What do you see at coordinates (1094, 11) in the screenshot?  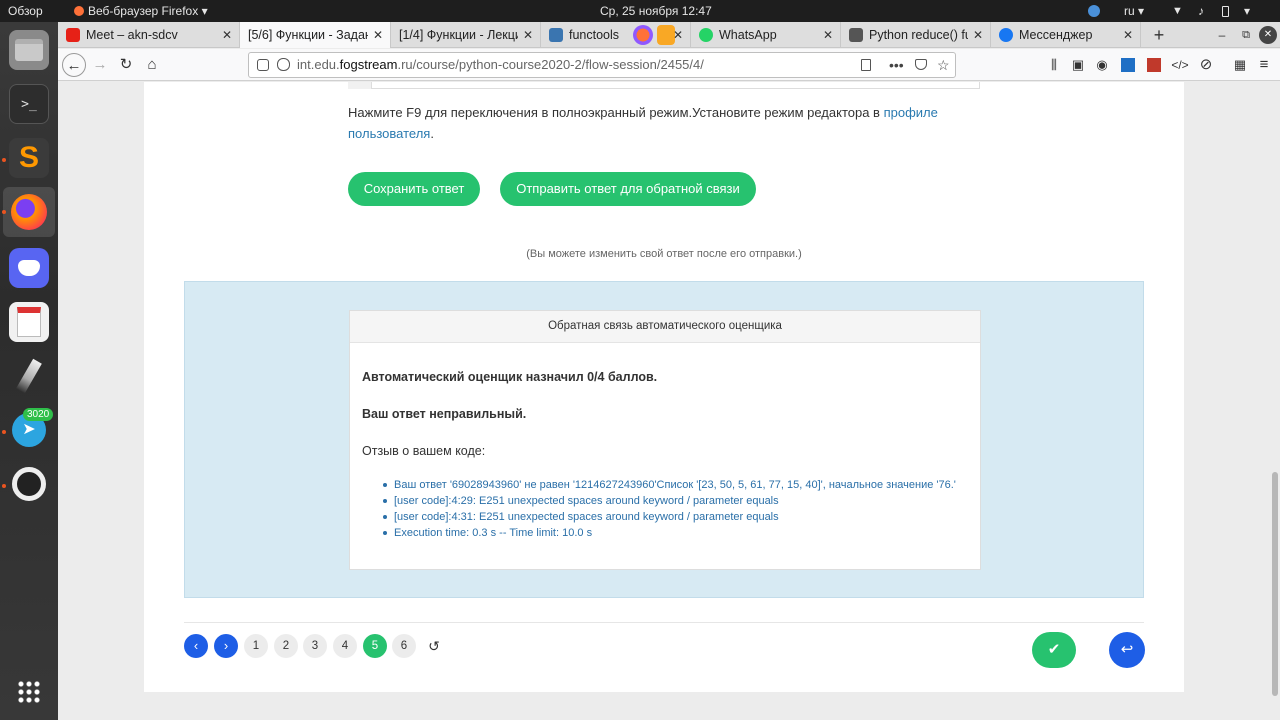 I see `update-icon` at bounding box center [1094, 11].